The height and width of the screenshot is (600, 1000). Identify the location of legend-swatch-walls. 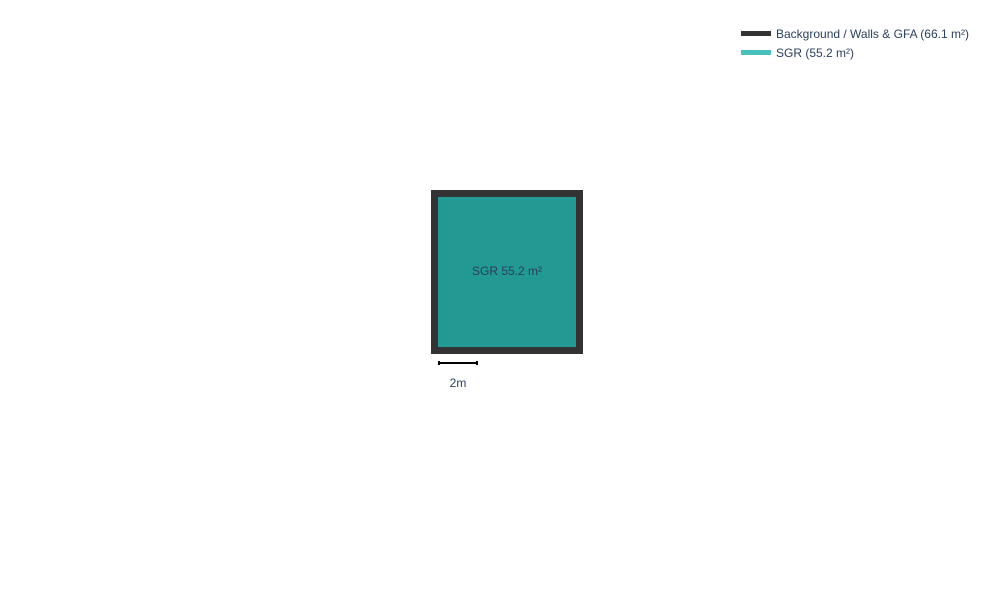
(756, 33).